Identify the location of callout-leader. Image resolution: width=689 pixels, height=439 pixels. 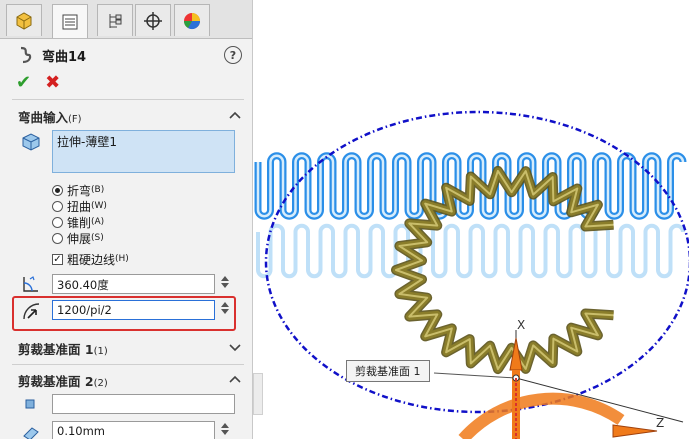
(475, 375).